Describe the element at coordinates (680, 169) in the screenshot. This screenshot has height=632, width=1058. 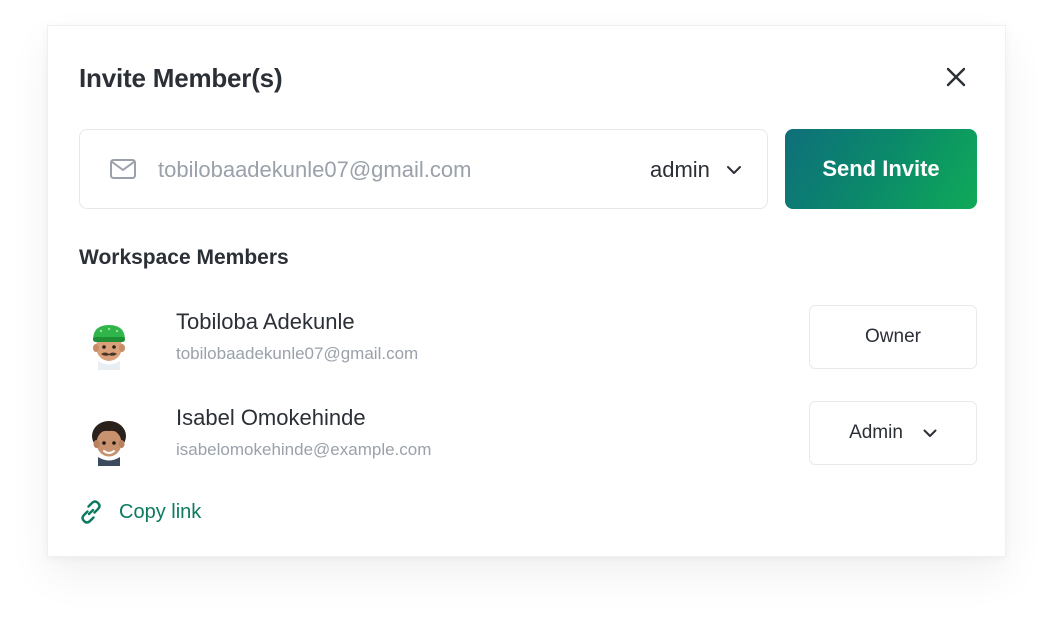
I see `invite-role-label: admin` at that location.